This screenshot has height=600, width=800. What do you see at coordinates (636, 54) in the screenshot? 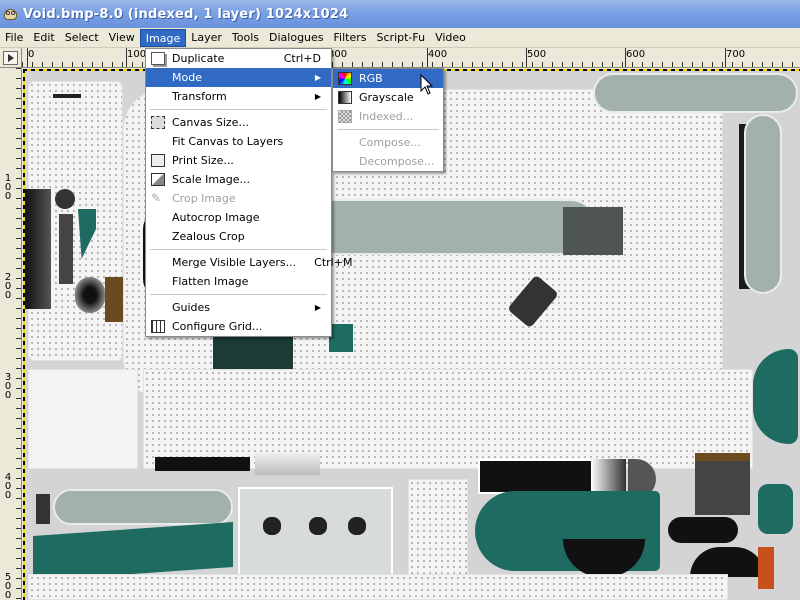
I see `ruler-label: 600` at bounding box center [636, 54].